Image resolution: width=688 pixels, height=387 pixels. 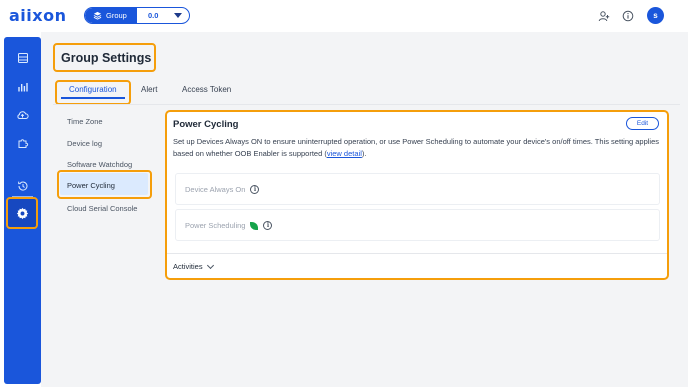 I want to click on sidebar-item-settings, so click(x=22, y=213).